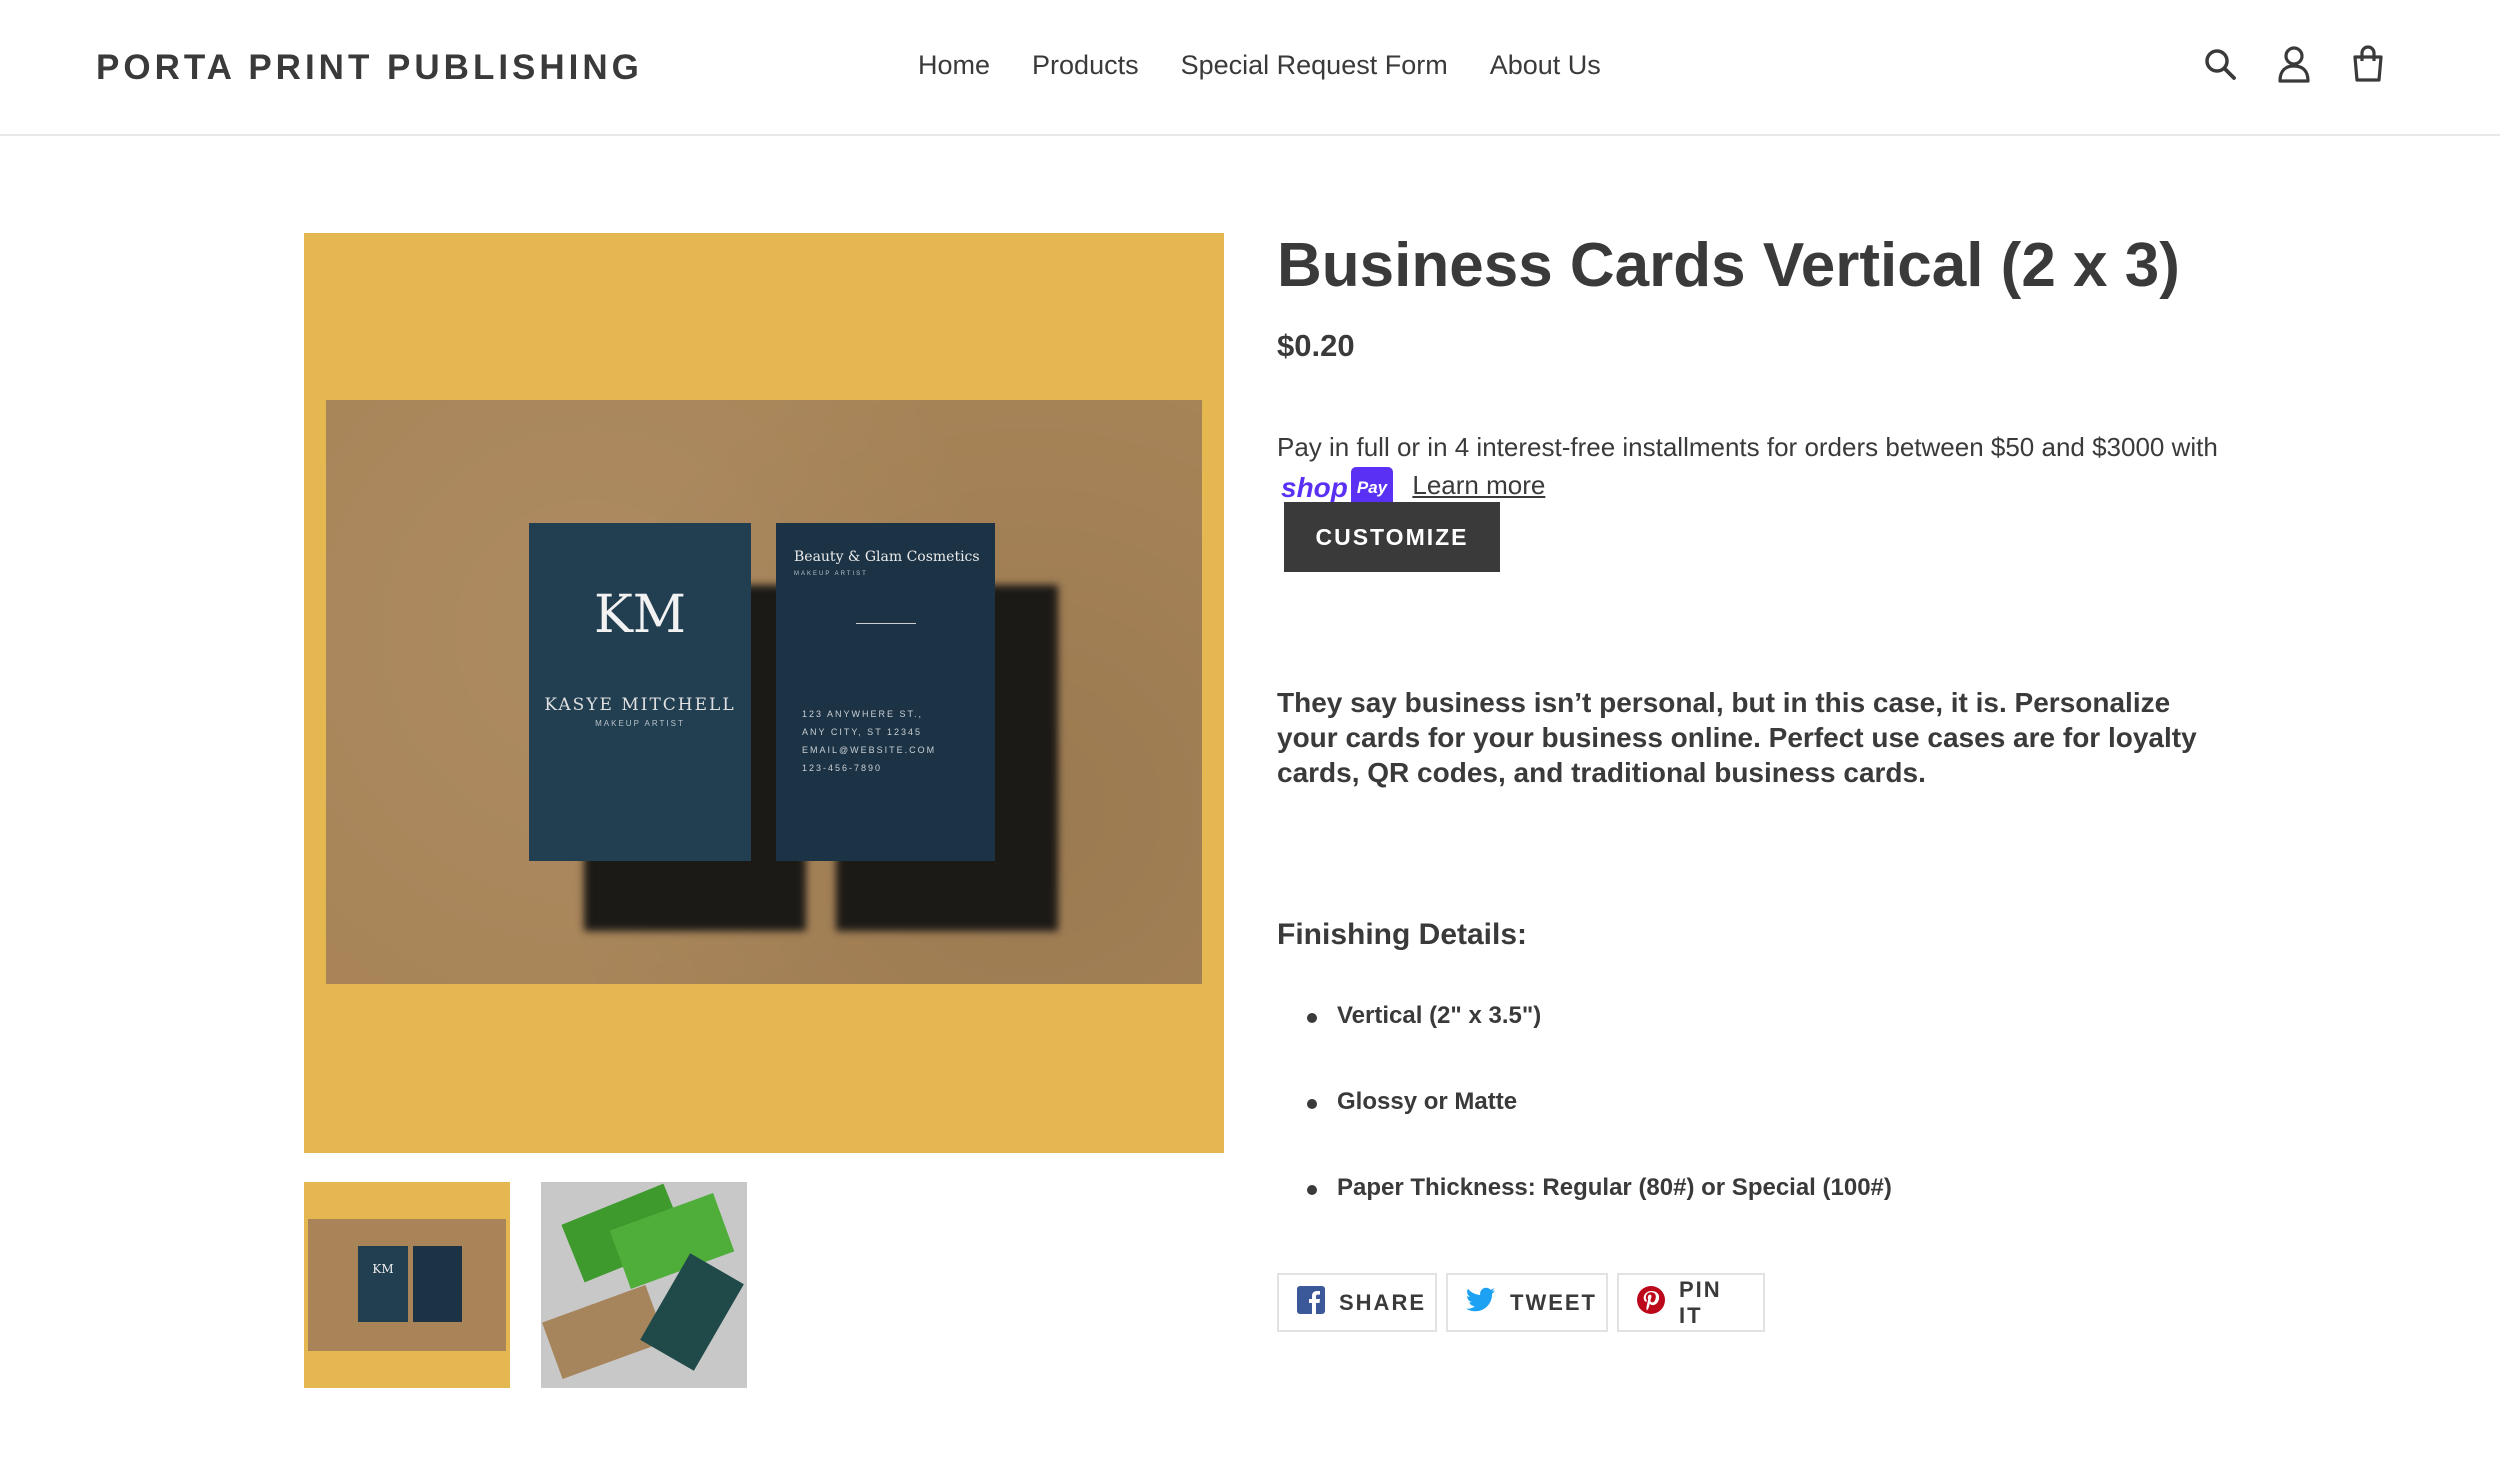  What do you see at coordinates (1481, 1303) in the screenshot?
I see `twitter-icon` at bounding box center [1481, 1303].